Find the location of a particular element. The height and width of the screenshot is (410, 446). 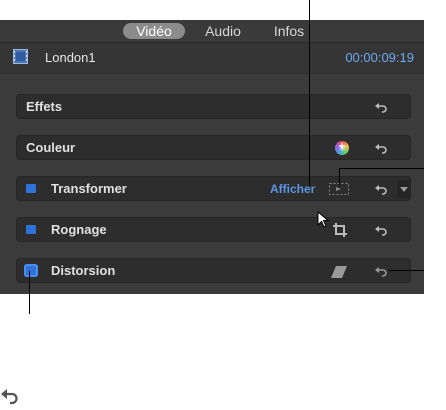

distort-label: Distorsion is located at coordinates (83, 270).